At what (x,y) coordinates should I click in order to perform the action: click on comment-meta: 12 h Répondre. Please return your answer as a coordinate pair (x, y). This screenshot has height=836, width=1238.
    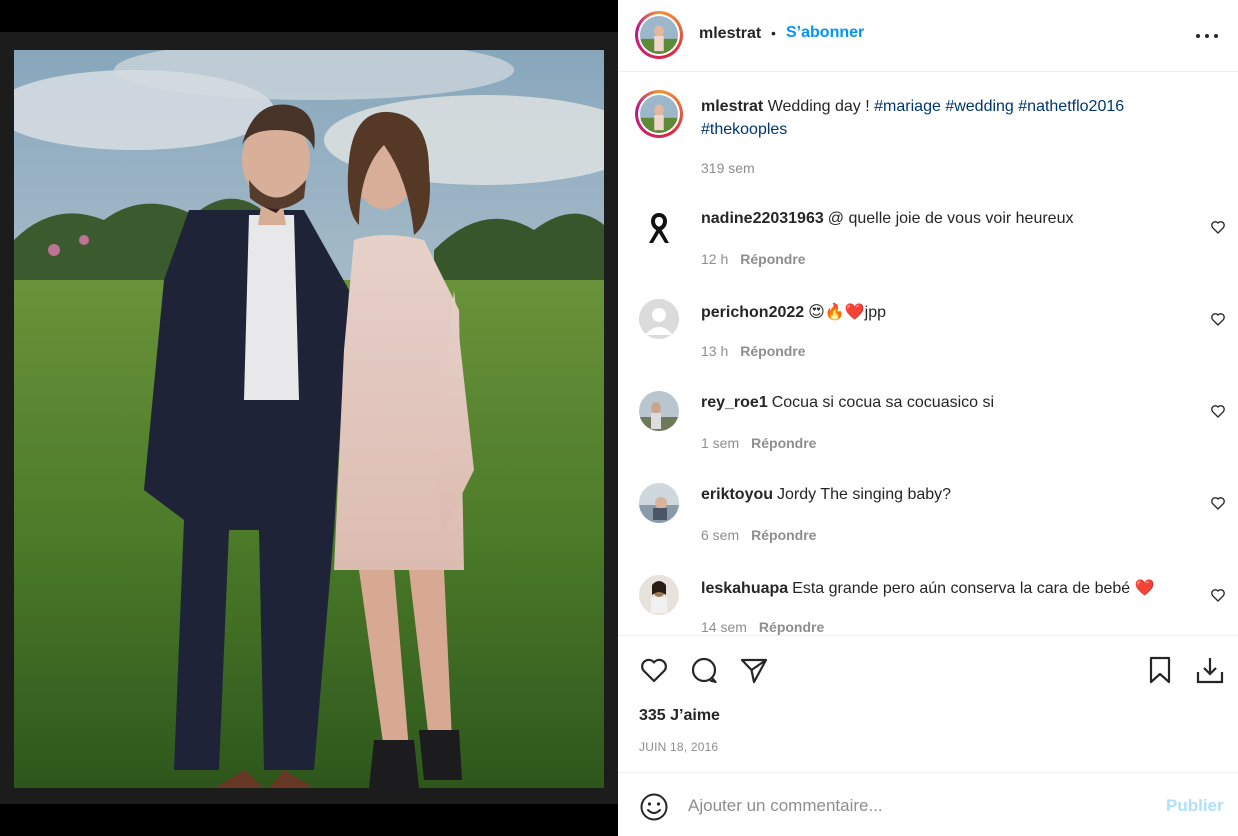
    Looking at the image, I should click on (753, 259).